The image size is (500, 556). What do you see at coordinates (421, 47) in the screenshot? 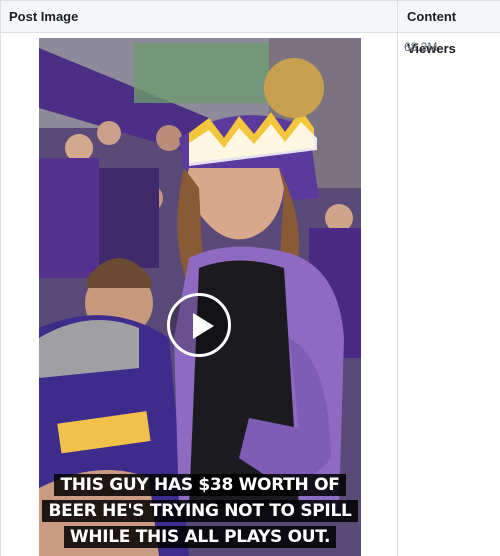
I see `content-viewers-value: 68.2M` at bounding box center [421, 47].